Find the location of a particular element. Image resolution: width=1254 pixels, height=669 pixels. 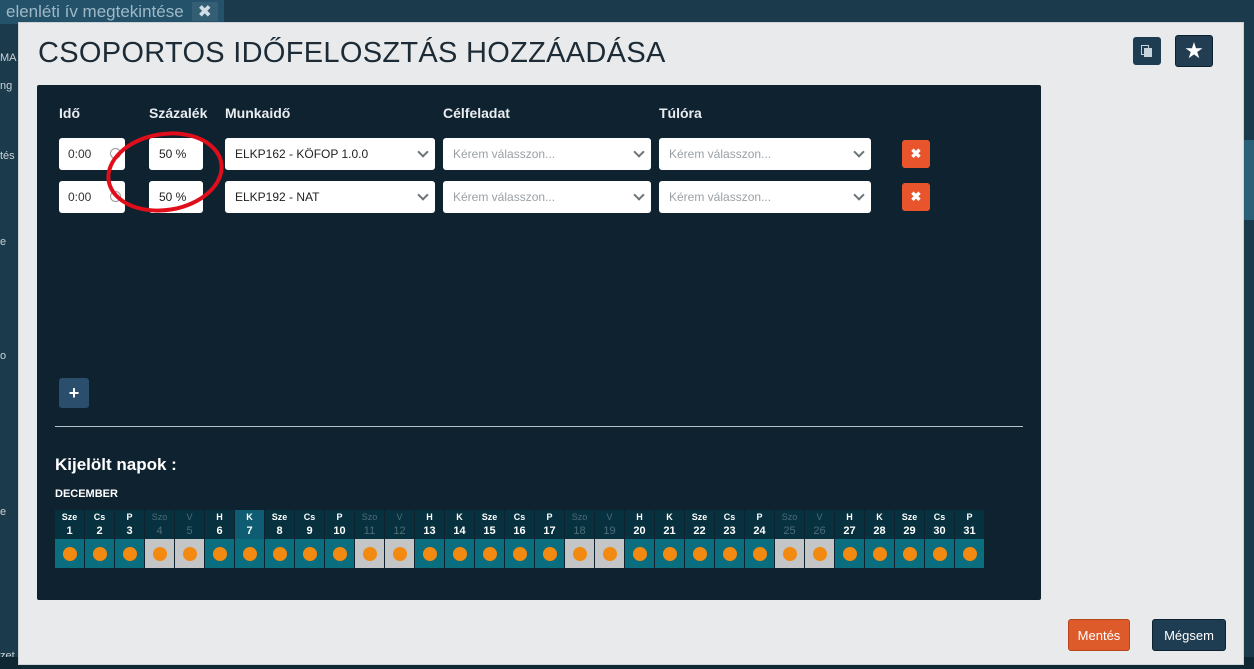

calendar-day: Szo 4 is located at coordinates (159, 539).